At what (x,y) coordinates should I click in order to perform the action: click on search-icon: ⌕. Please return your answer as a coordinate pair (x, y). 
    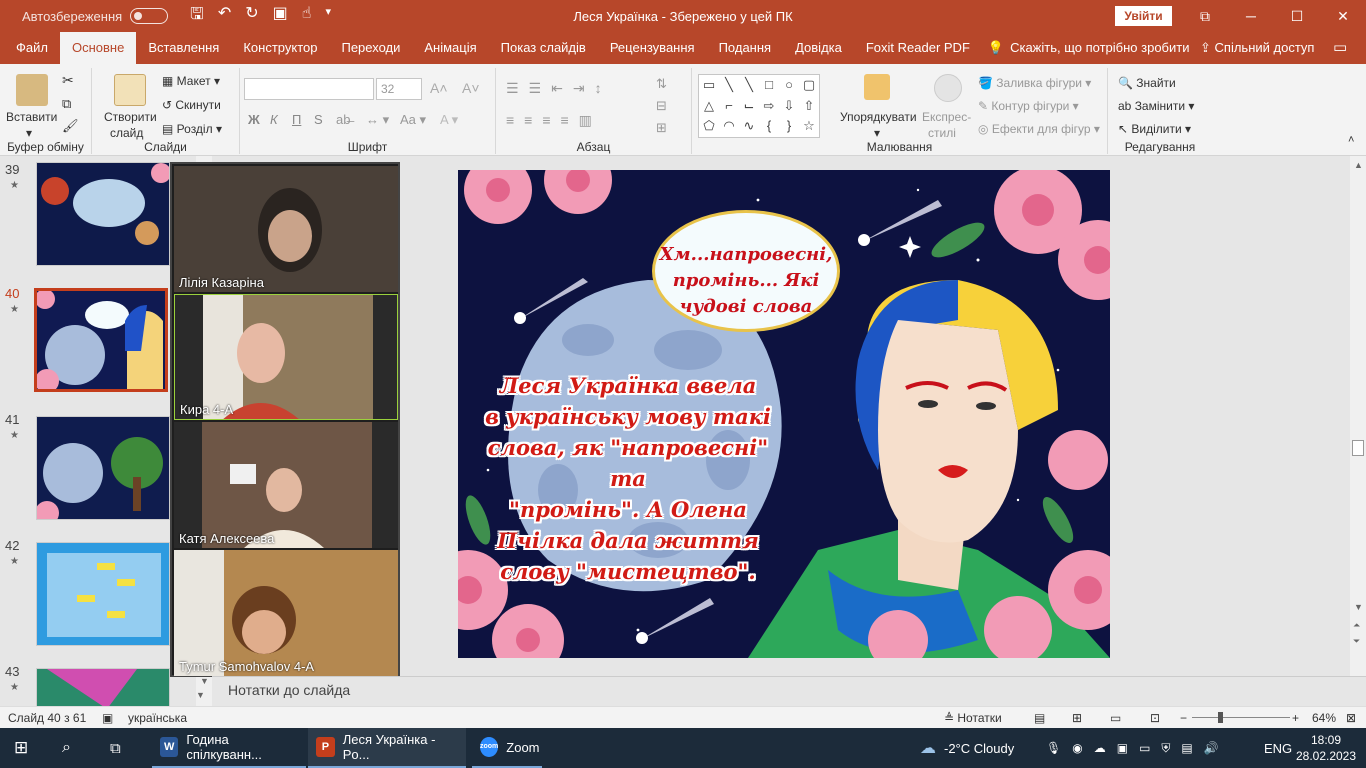
    Looking at the image, I should click on (66, 748).